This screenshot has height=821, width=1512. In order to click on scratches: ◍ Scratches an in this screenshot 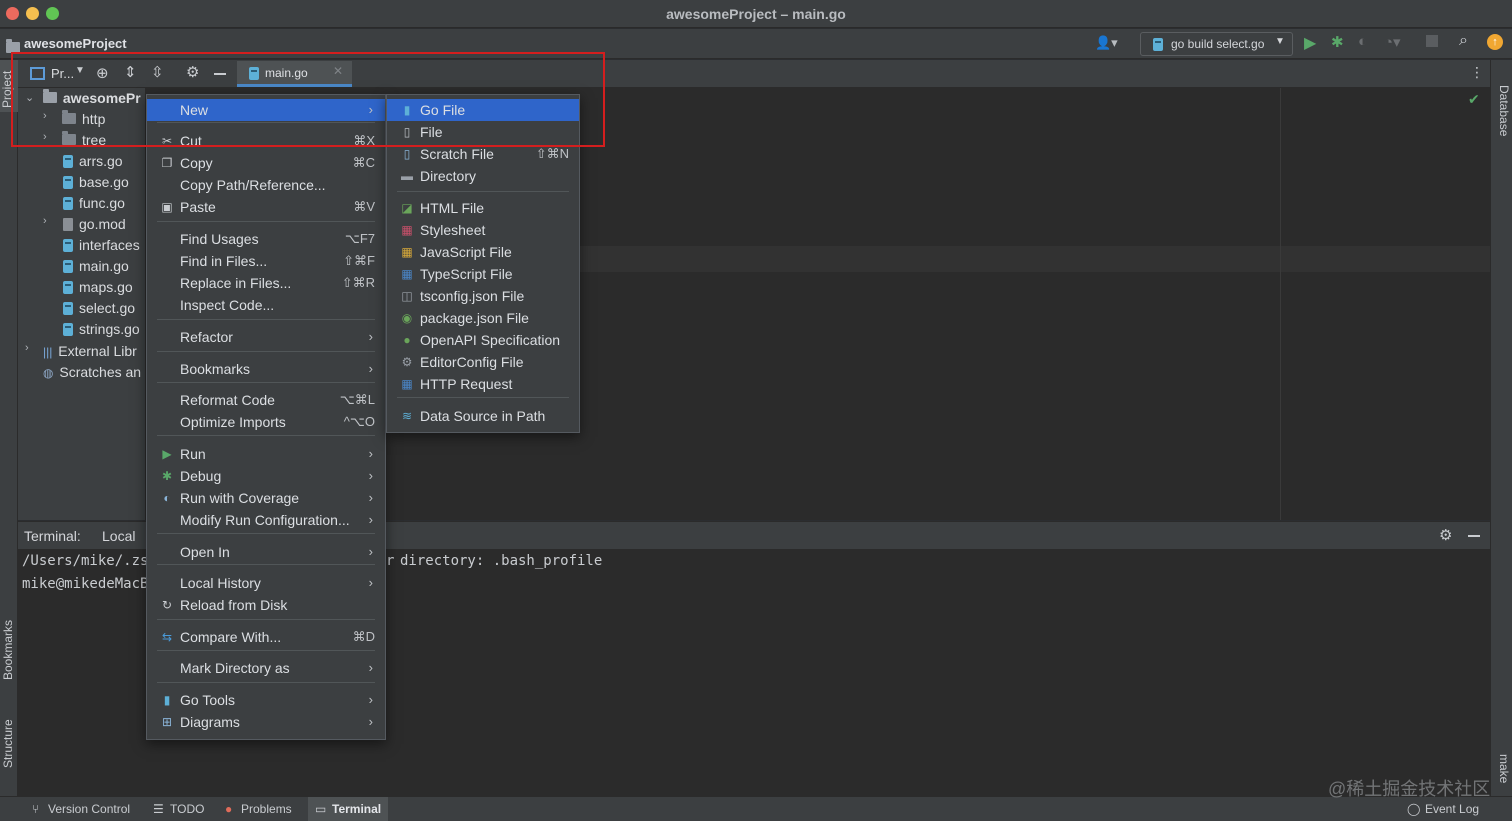, I will do `click(92, 372)`.